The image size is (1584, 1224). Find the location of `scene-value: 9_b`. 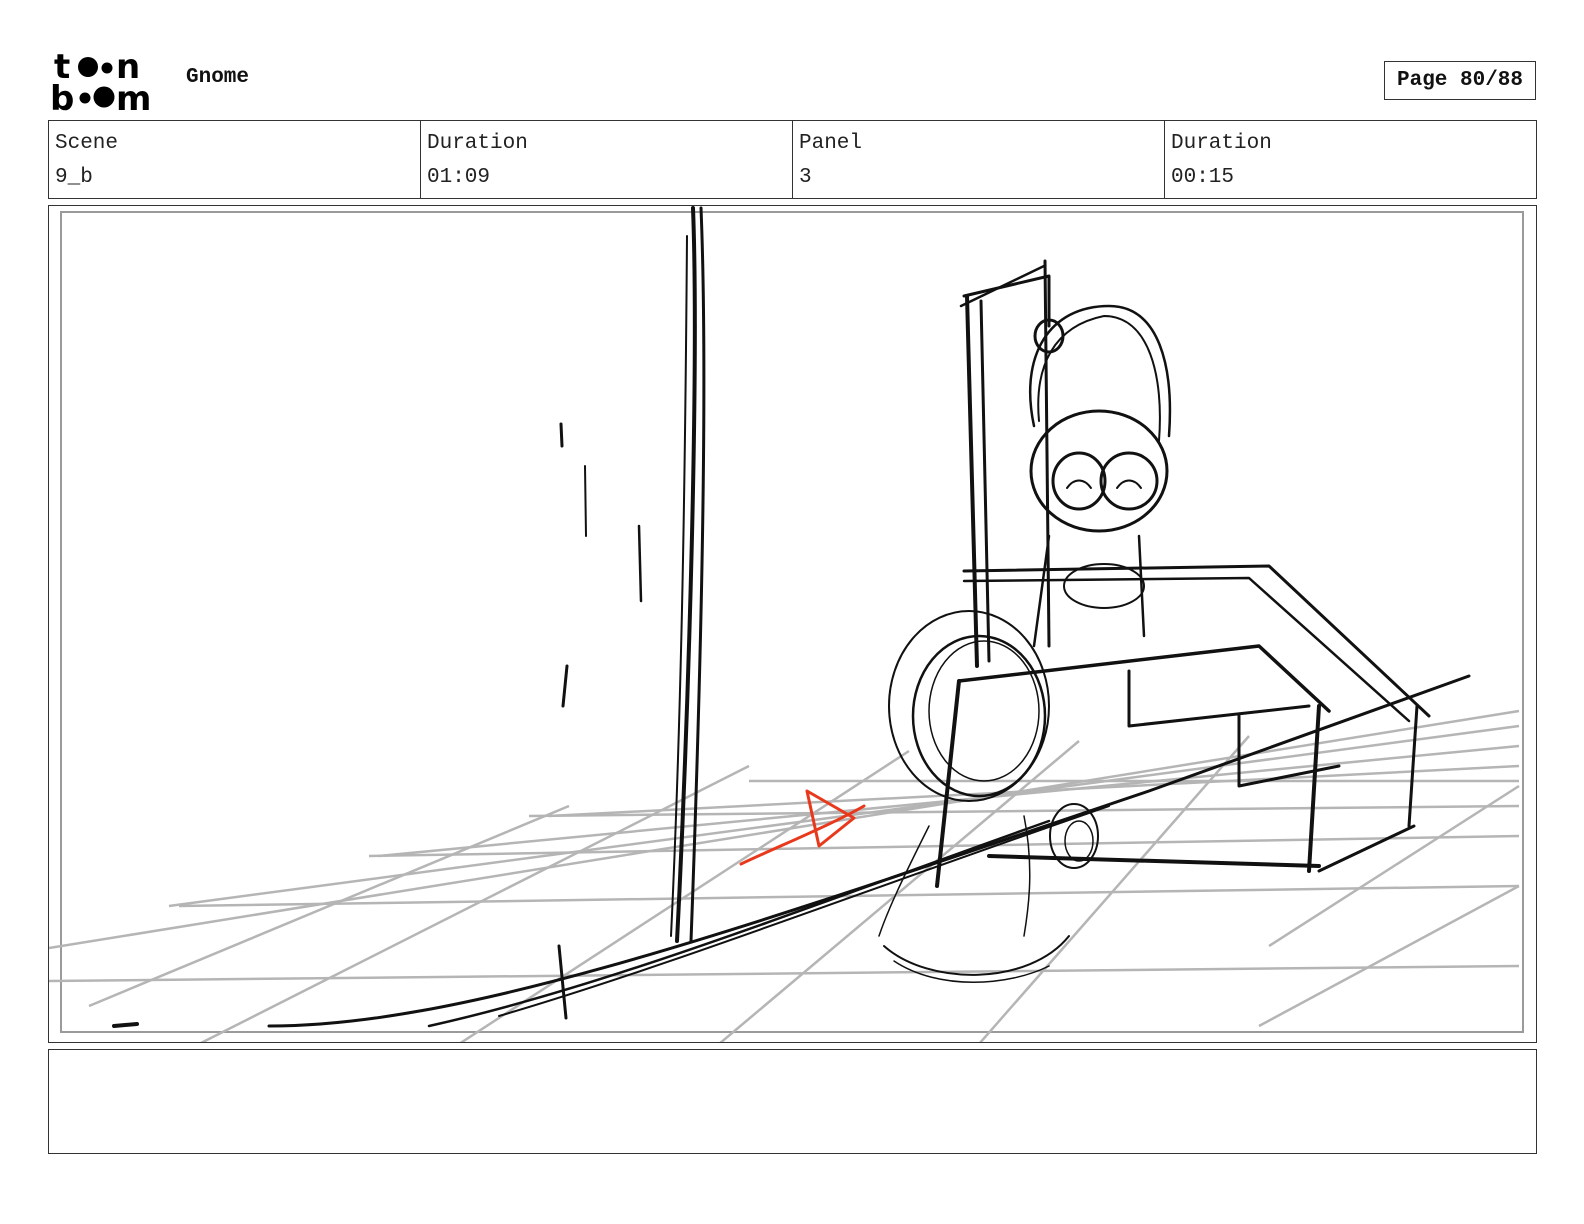

scene-value: 9_b is located at coordinates (74, 177).